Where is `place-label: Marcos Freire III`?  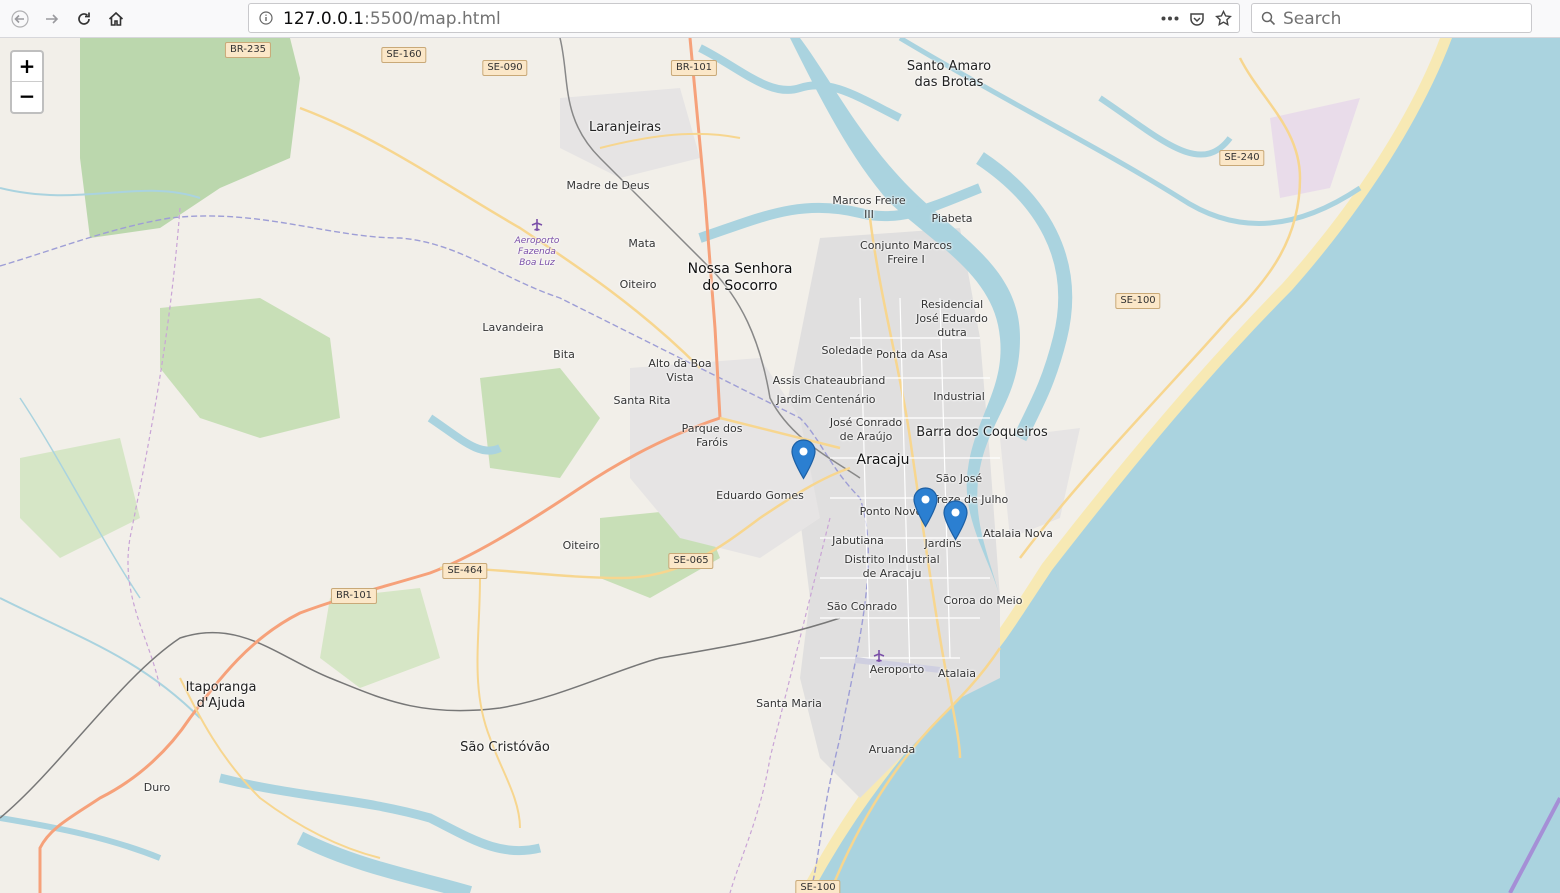 place-label: Marcos Freire III is located at coordinates (869, 207).